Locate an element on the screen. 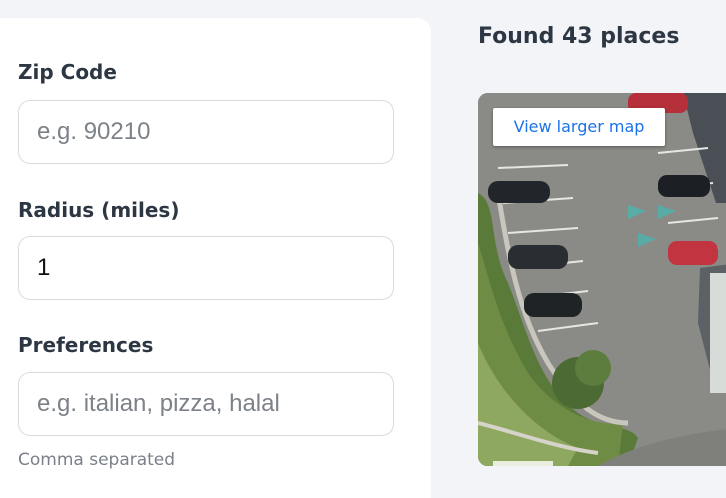  preferences-label: Preferences is located at coordinates (86, 345).